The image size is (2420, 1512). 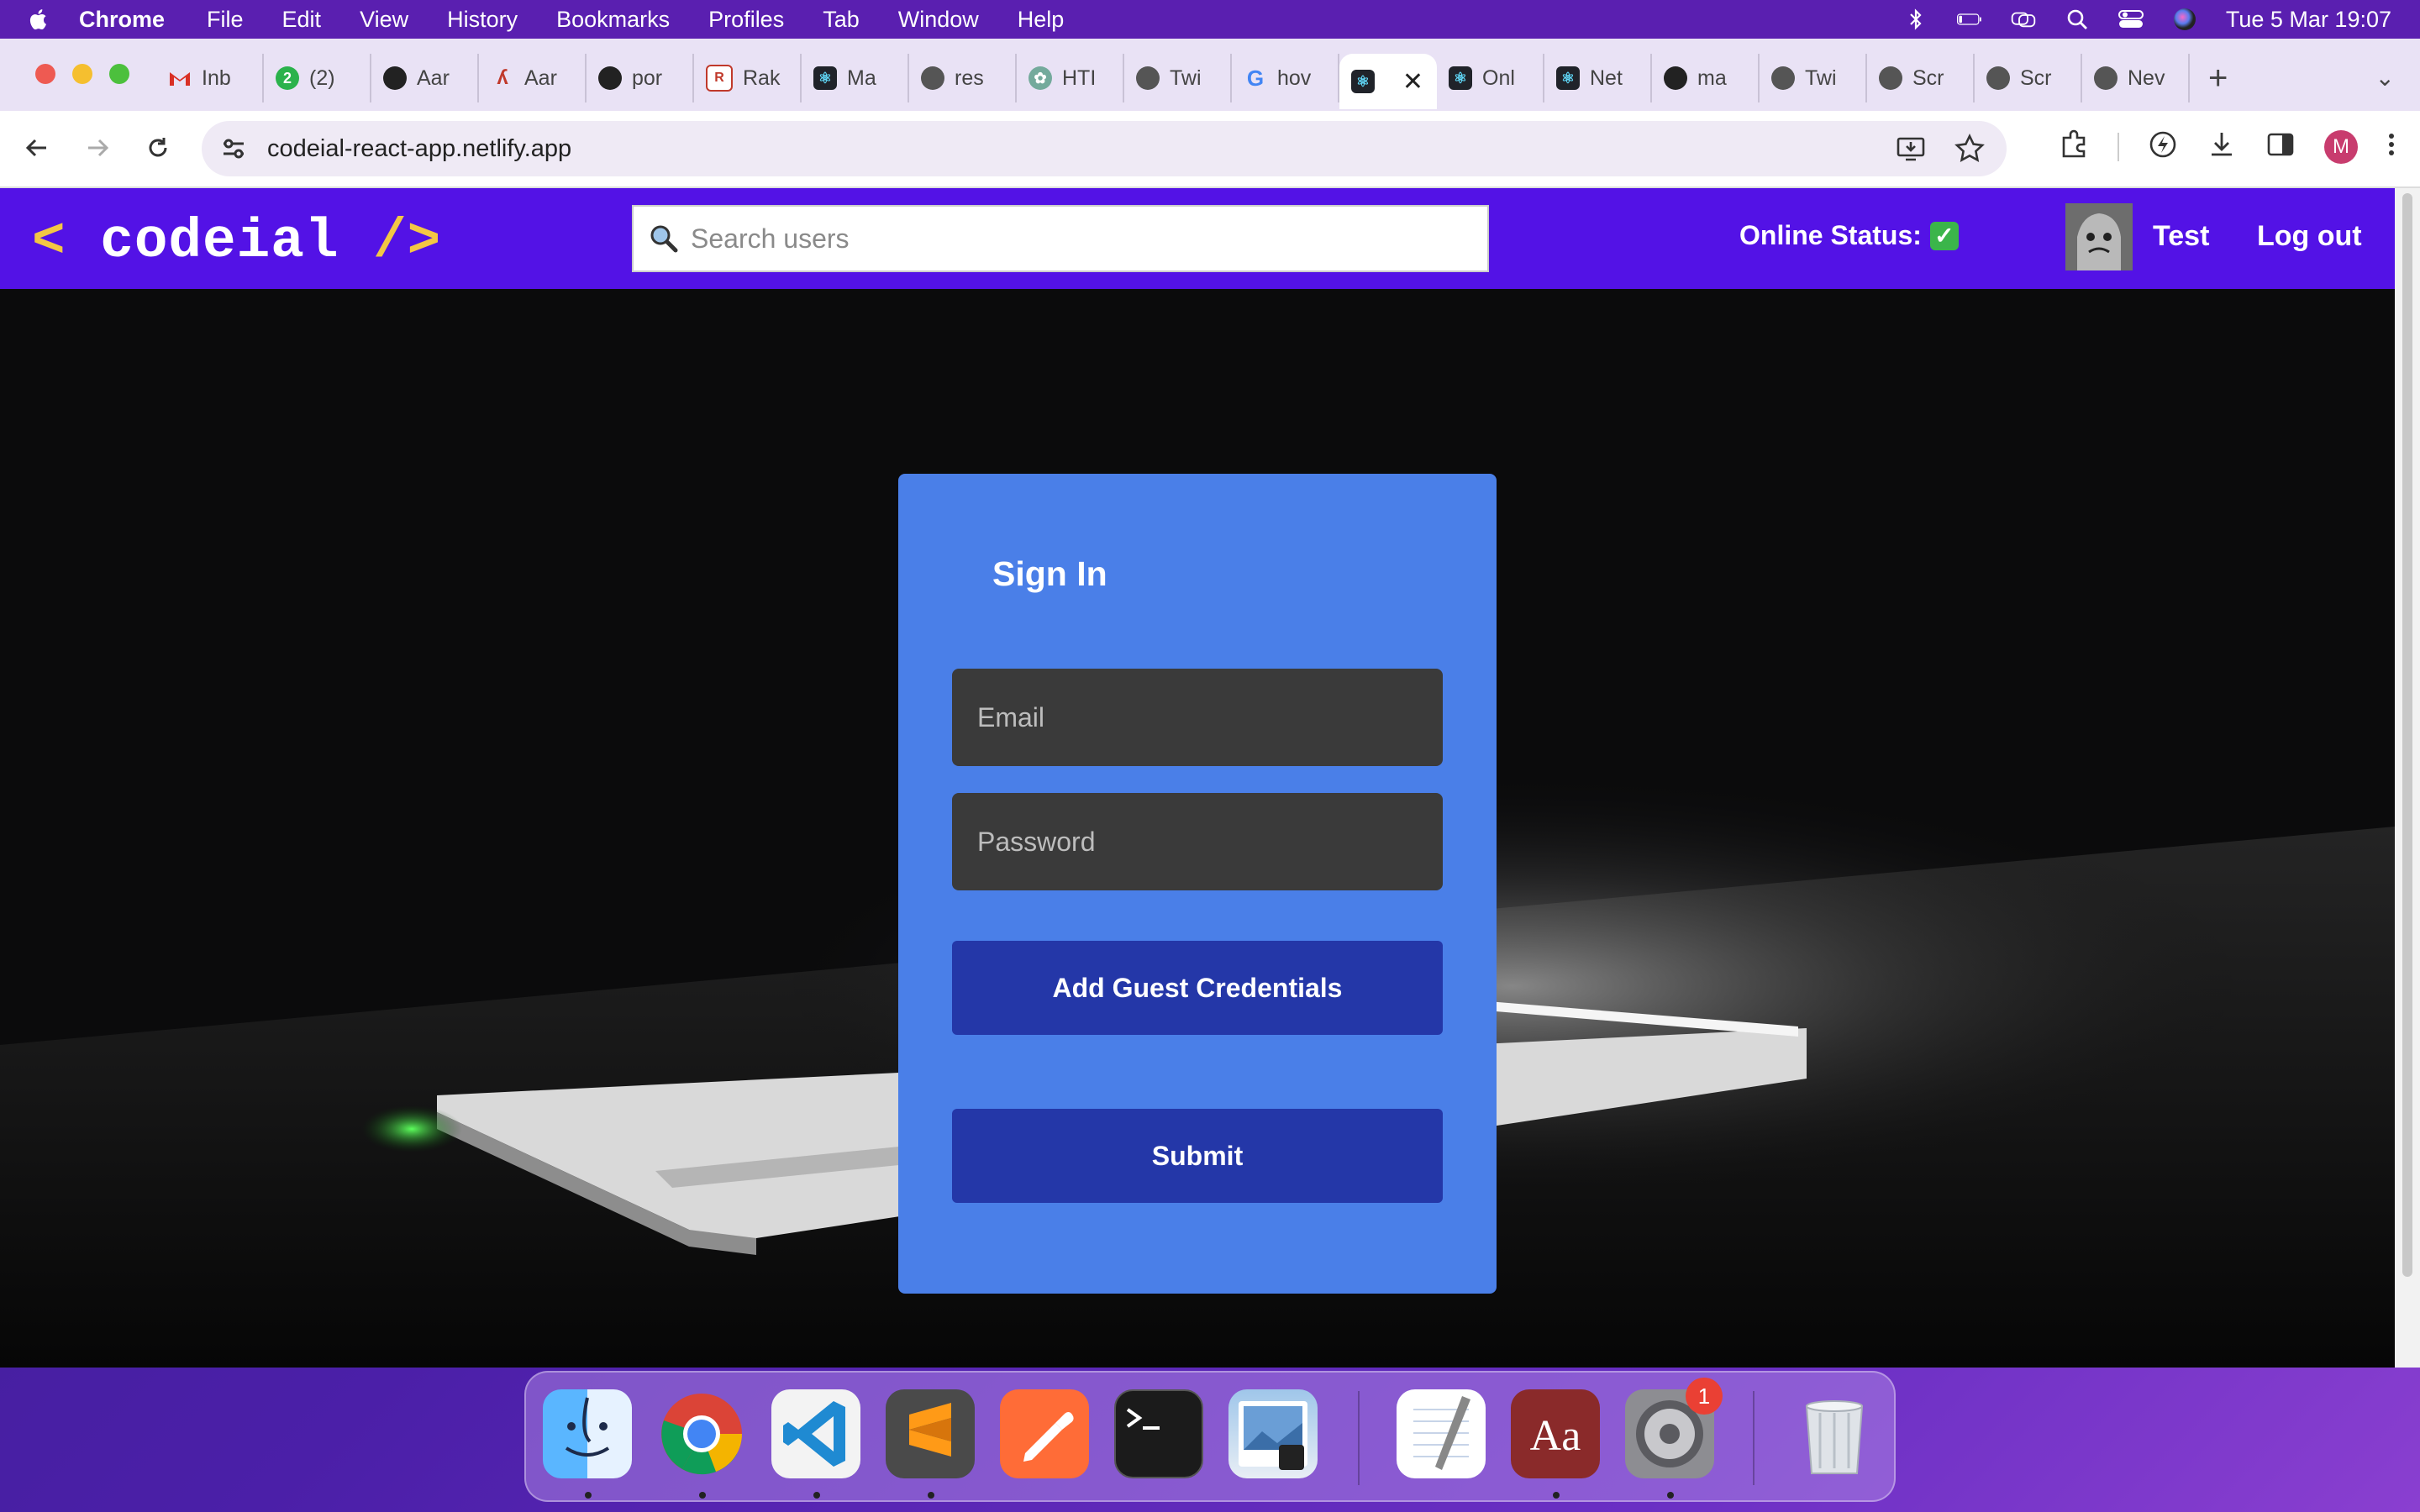 I want to click on username-label: Test, so click(x=2181, y=236).